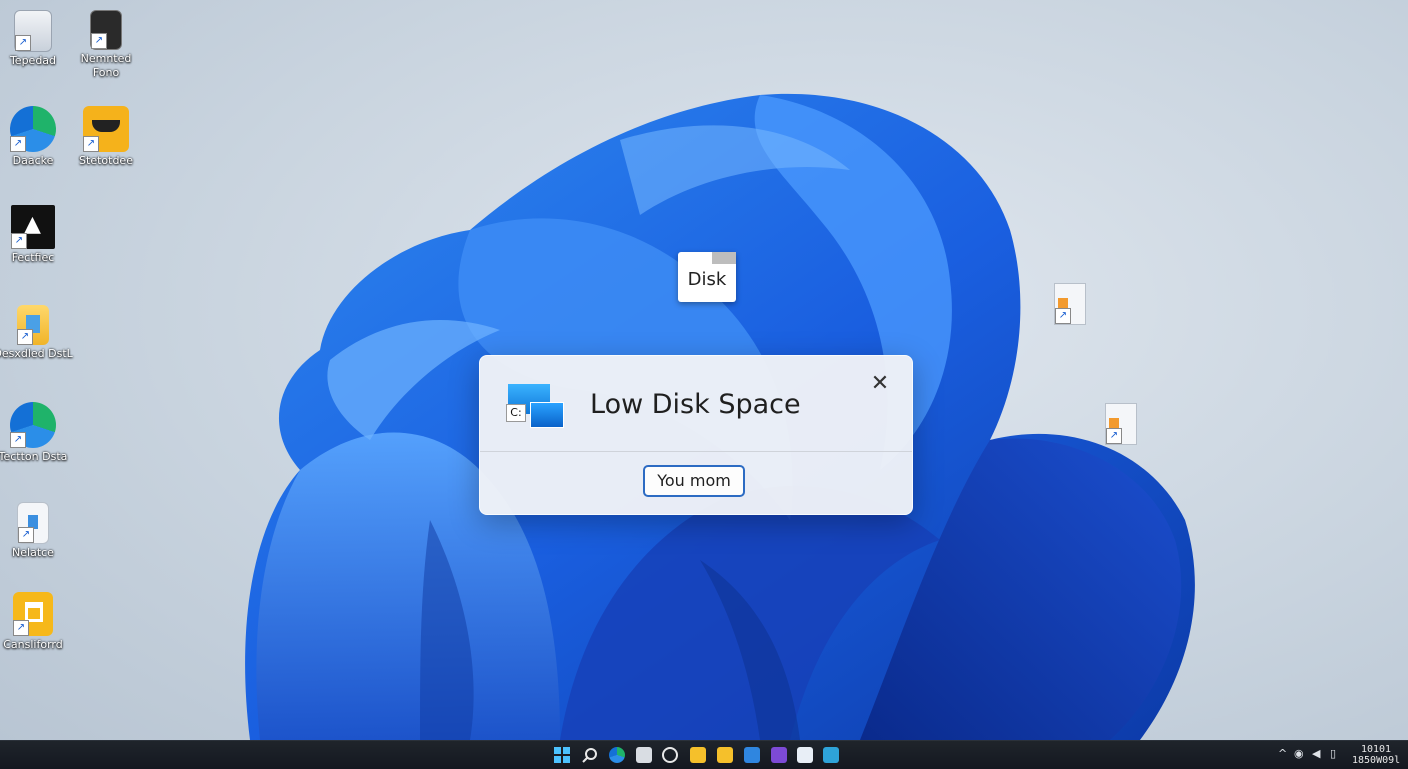 The width and height of the screenshot is (1408, 769). Describe the element at coordinates (805, 755) in the screenshot. I see `photos-icon` at that location.